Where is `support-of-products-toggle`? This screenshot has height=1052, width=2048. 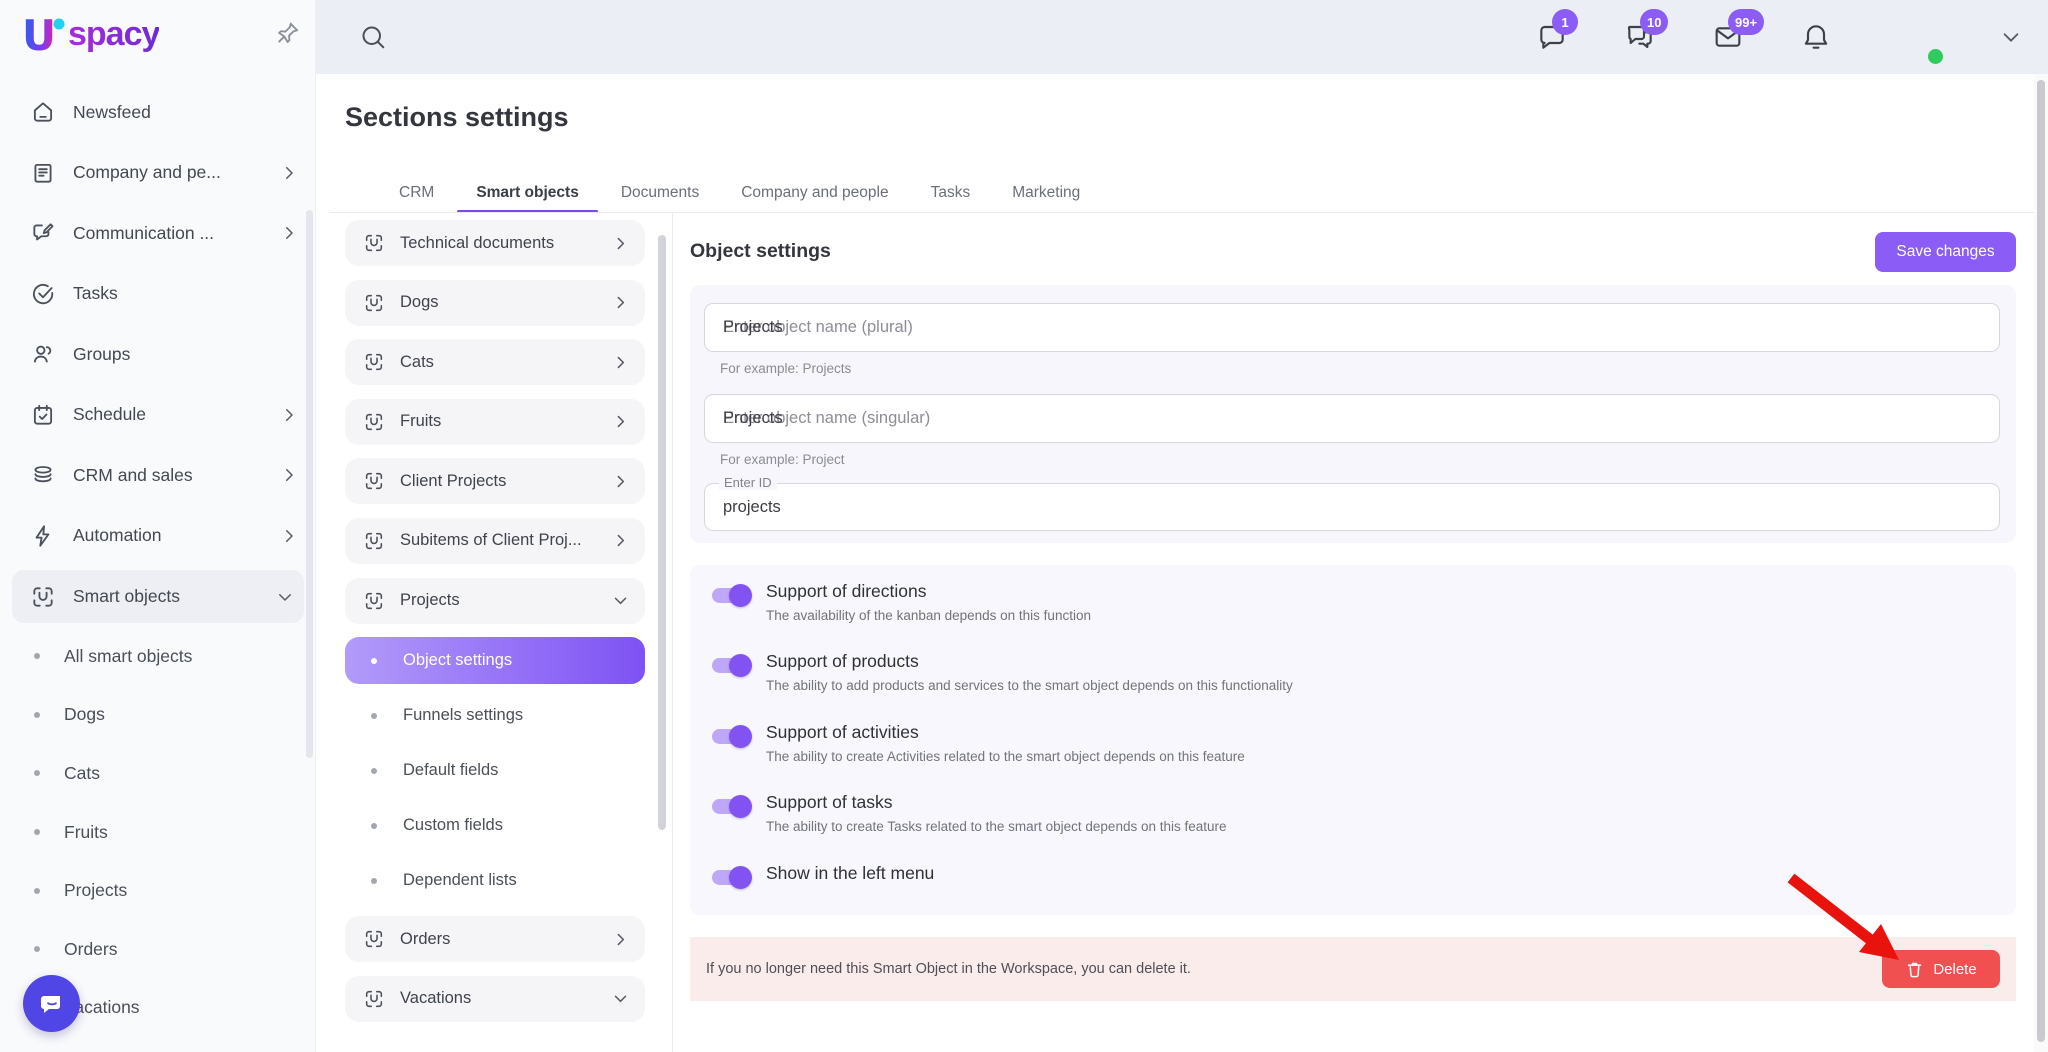 support-of-products-toggle is located at coordinates (732, 665).